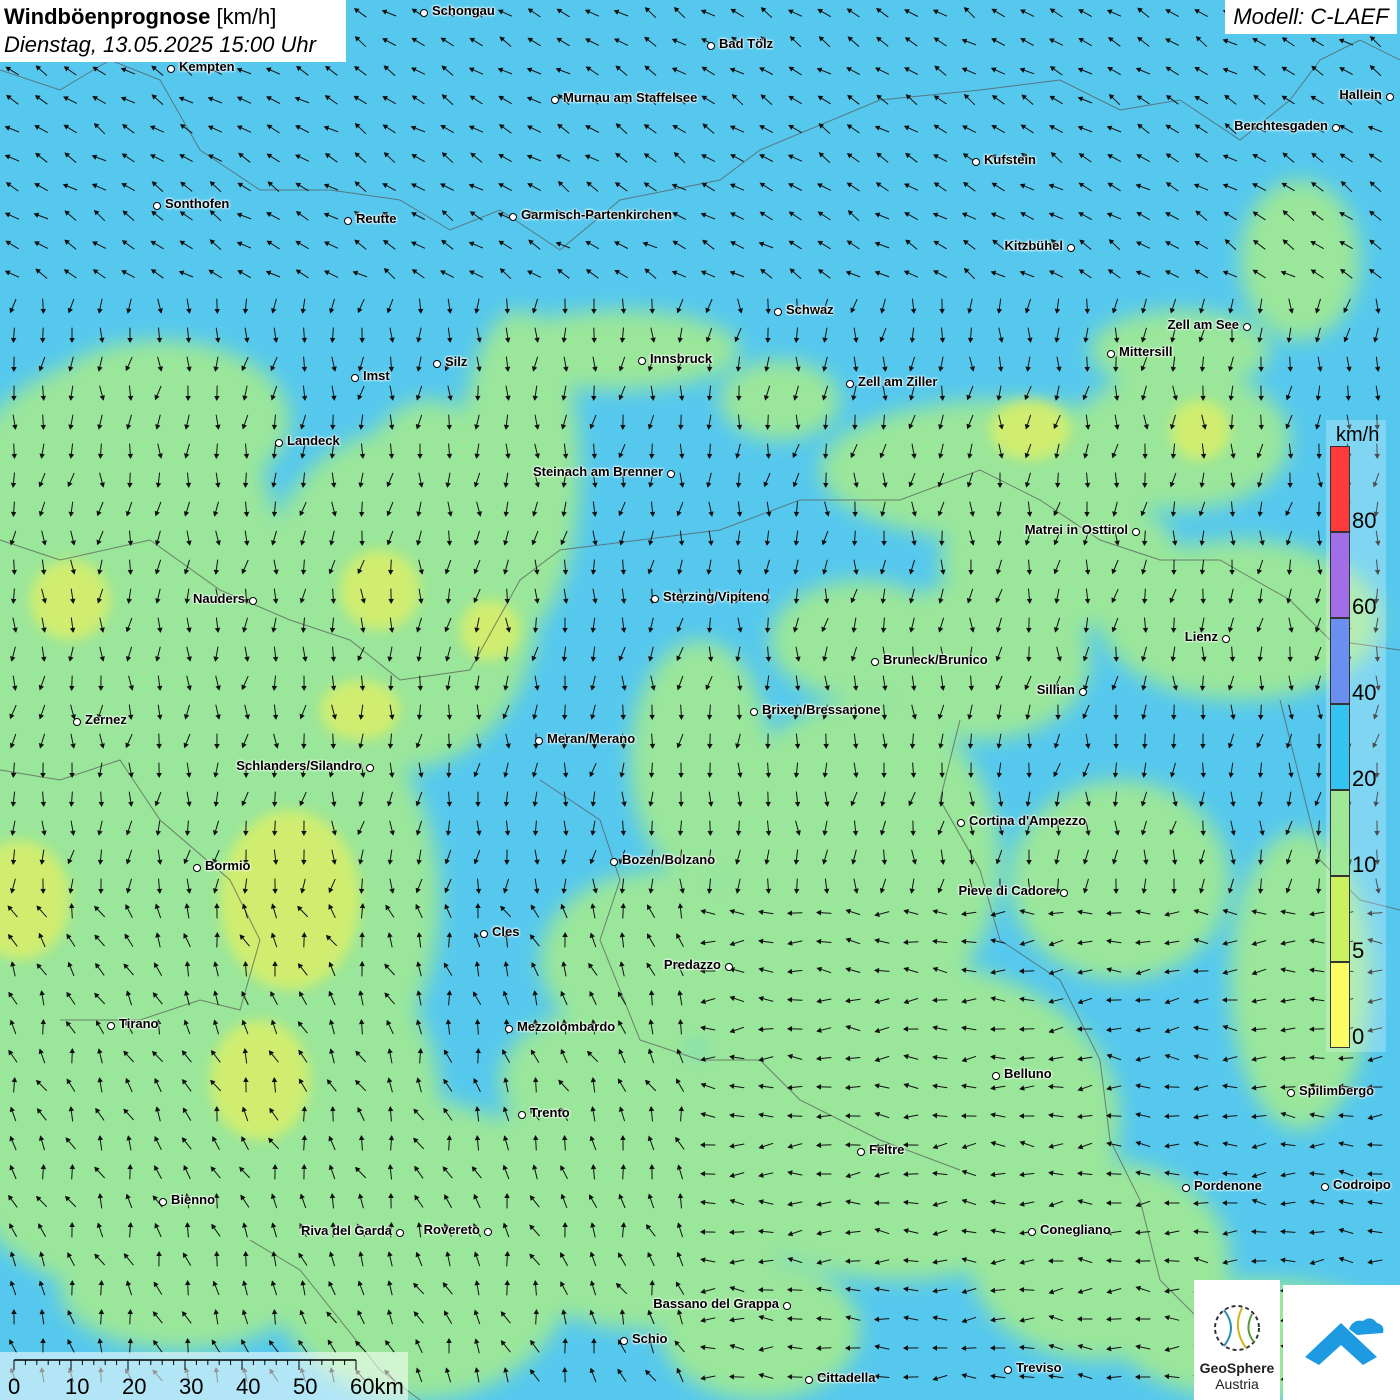 This screenshot has width=1400, height=1400. What do you see at coordinates (591, 738) in the screenshot?
I see `city-label: Meran/Merano` at bounding box center [591, 738].